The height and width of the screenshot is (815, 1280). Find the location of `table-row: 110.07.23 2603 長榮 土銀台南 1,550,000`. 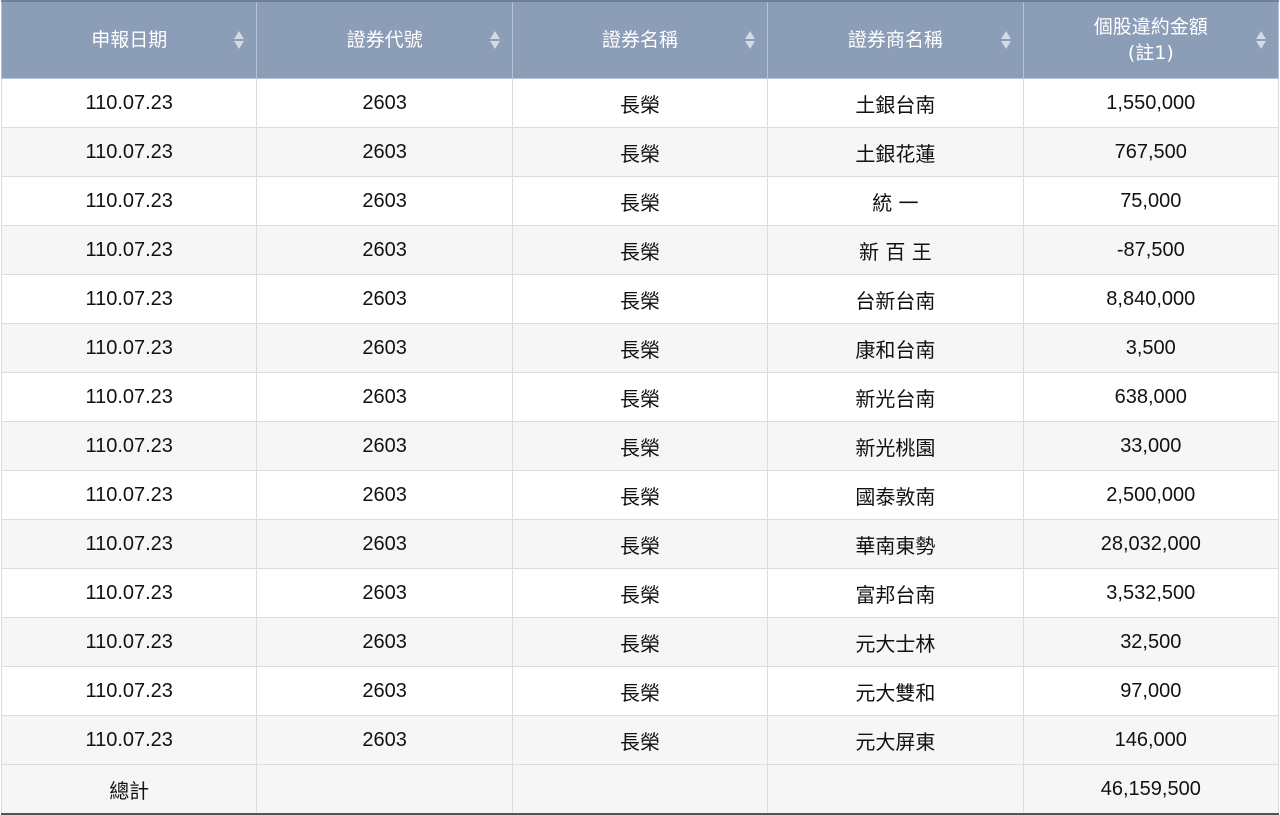

table-row: 110.07.23 2603 長榮 土銀台南 1,550,000 is located at coordinates (640, 103).